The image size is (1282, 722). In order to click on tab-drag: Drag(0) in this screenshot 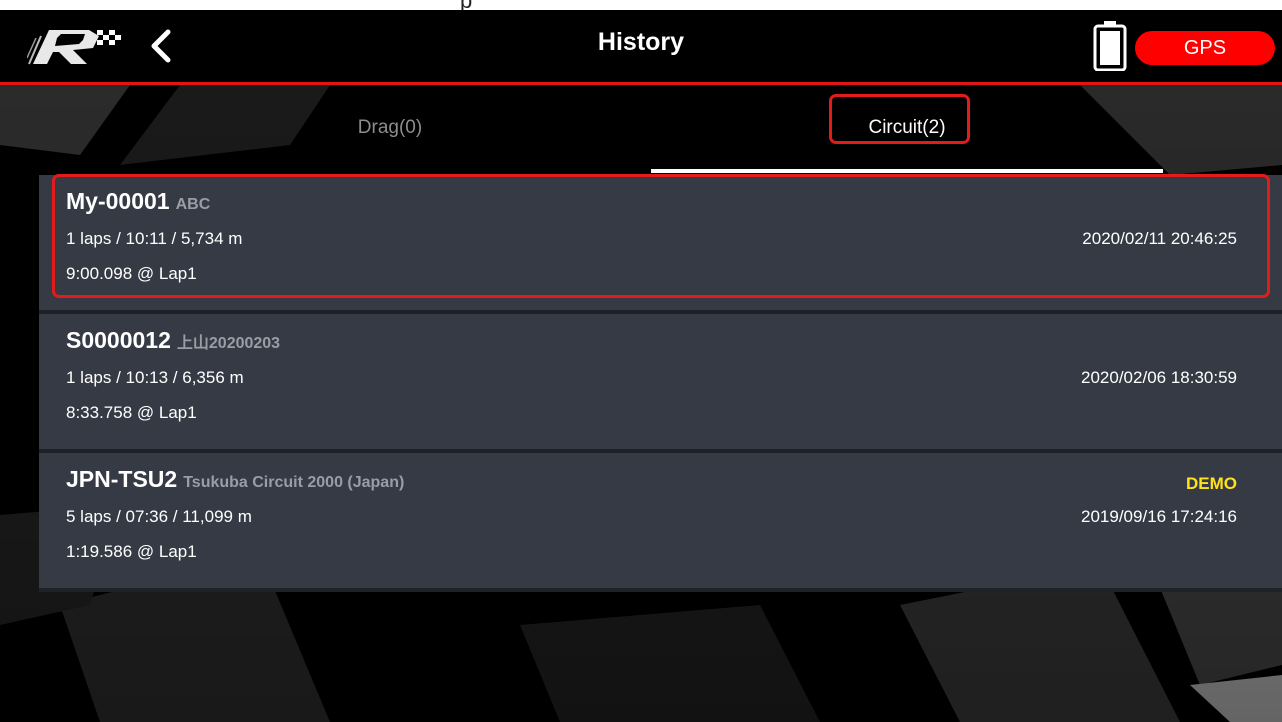, I will do `click(390, 127)`.